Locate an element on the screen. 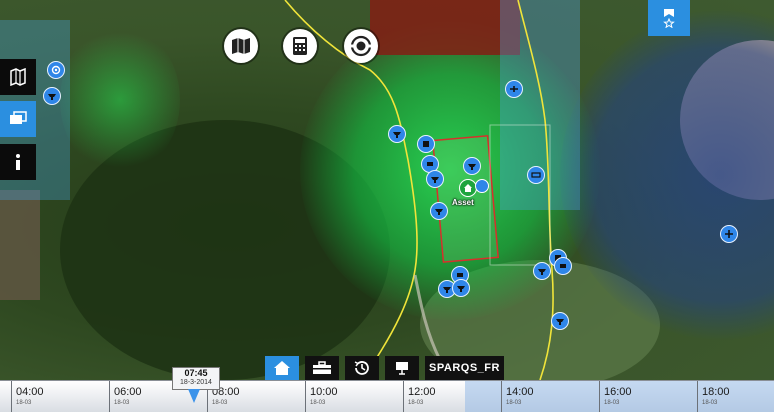 The image size is (774, 412). history-icon is located at coordinates (361, 368).